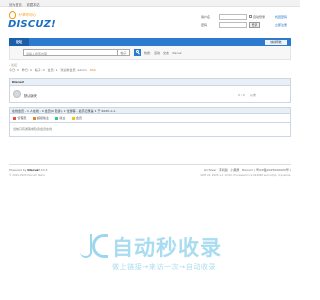 The height and width of the screenshot is (300, 320). Describe the element at coordinates (281, 25) in the screenshot. I see `register-link: 立即注册` at that location.